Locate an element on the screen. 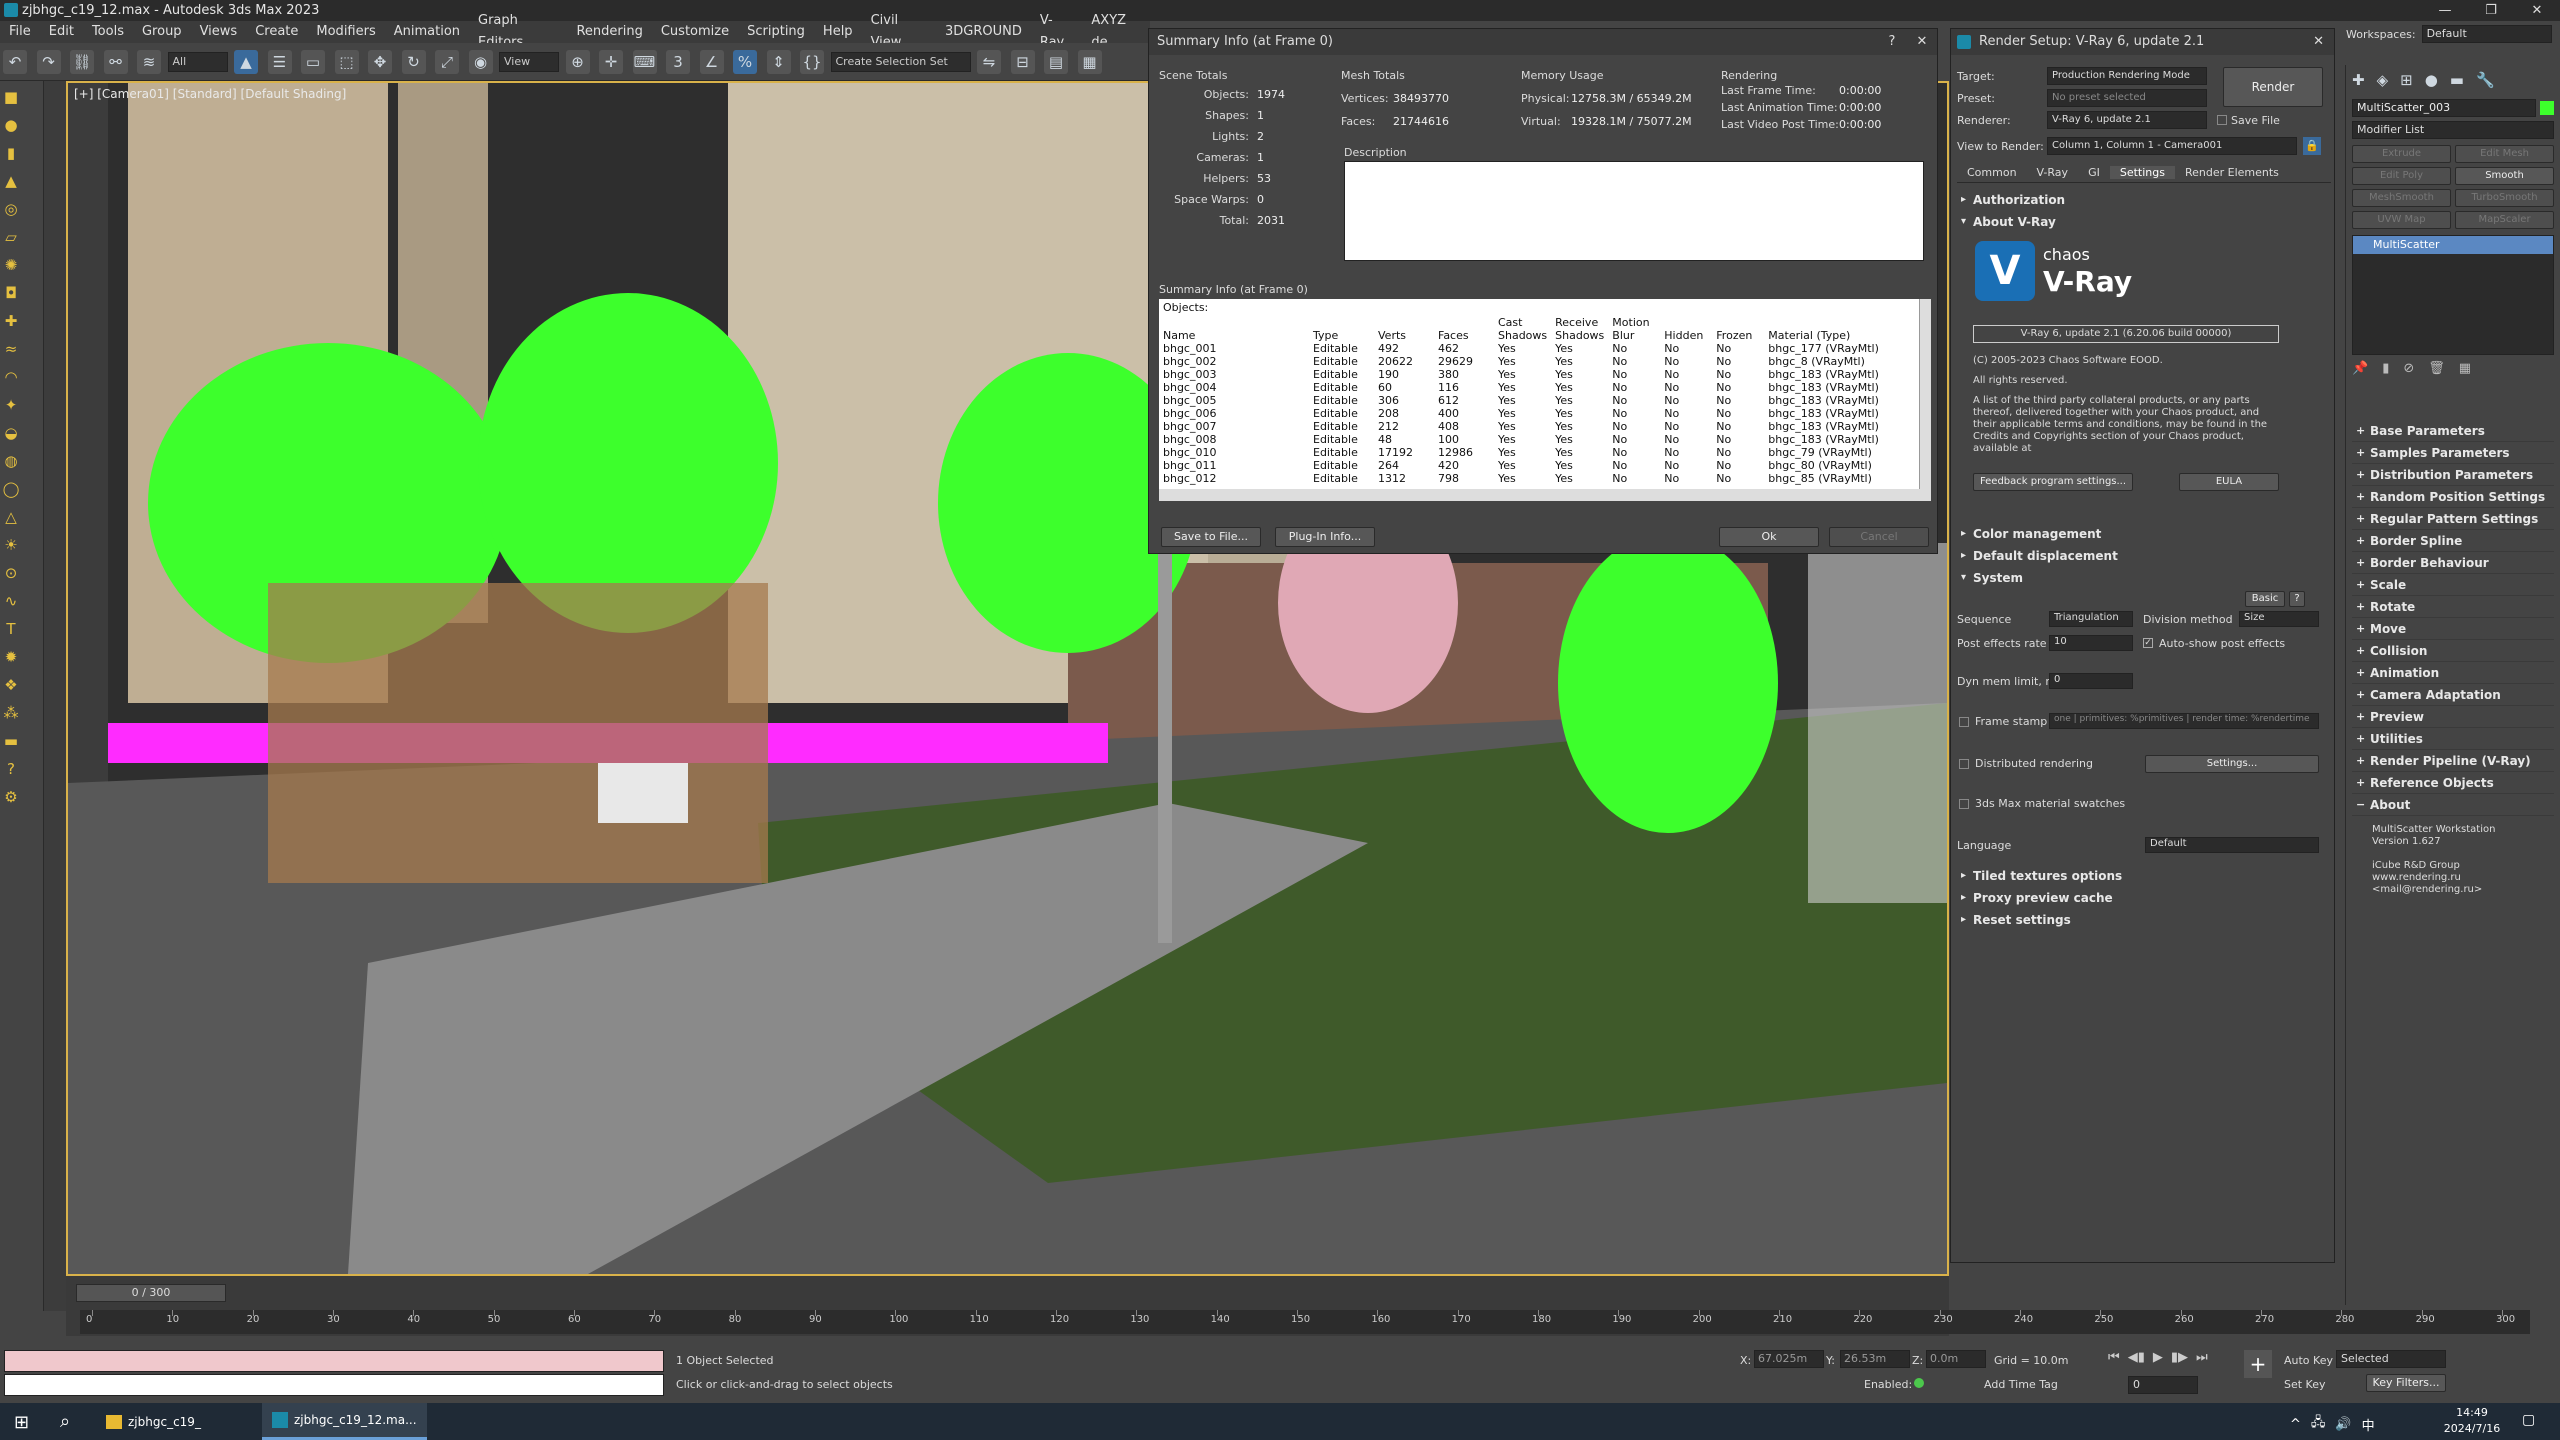 The height and width of the screenshot is (1440, 2560). menu-item: Rendering is located at coordinates (609, 32).